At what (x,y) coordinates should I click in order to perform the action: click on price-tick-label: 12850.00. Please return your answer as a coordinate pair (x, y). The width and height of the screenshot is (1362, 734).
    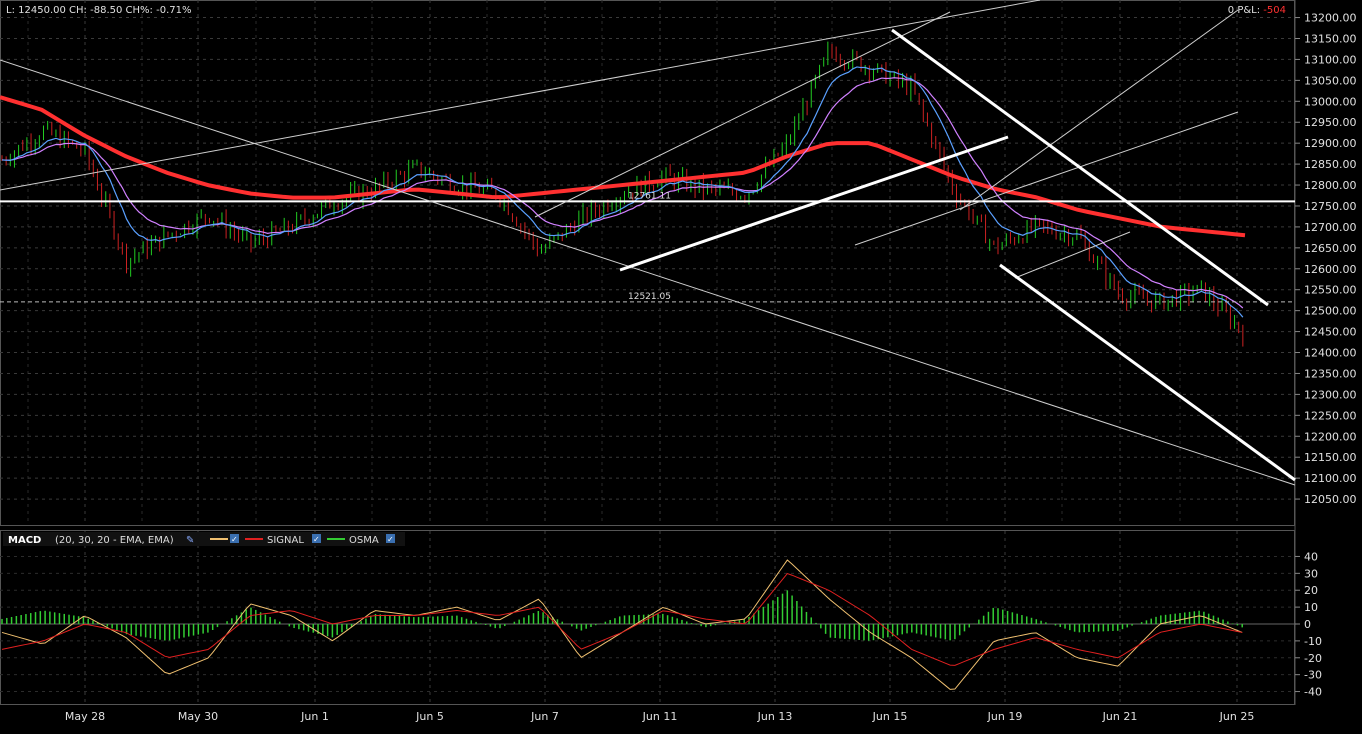
    Looking at the image, I should click on (1330, 164).